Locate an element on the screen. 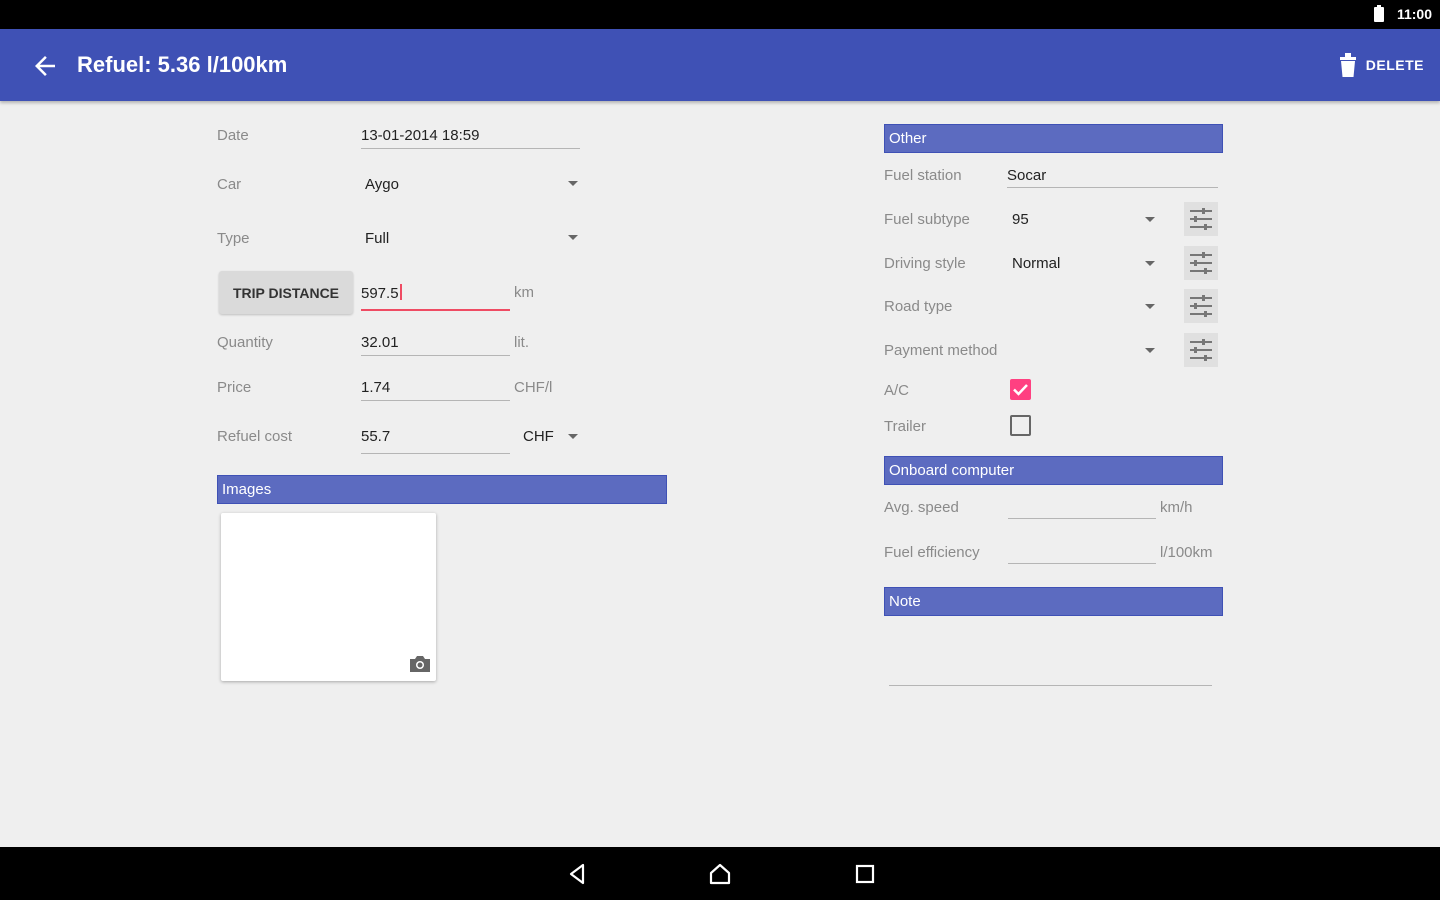  date-label: Date is located at coordinates (233, 135).